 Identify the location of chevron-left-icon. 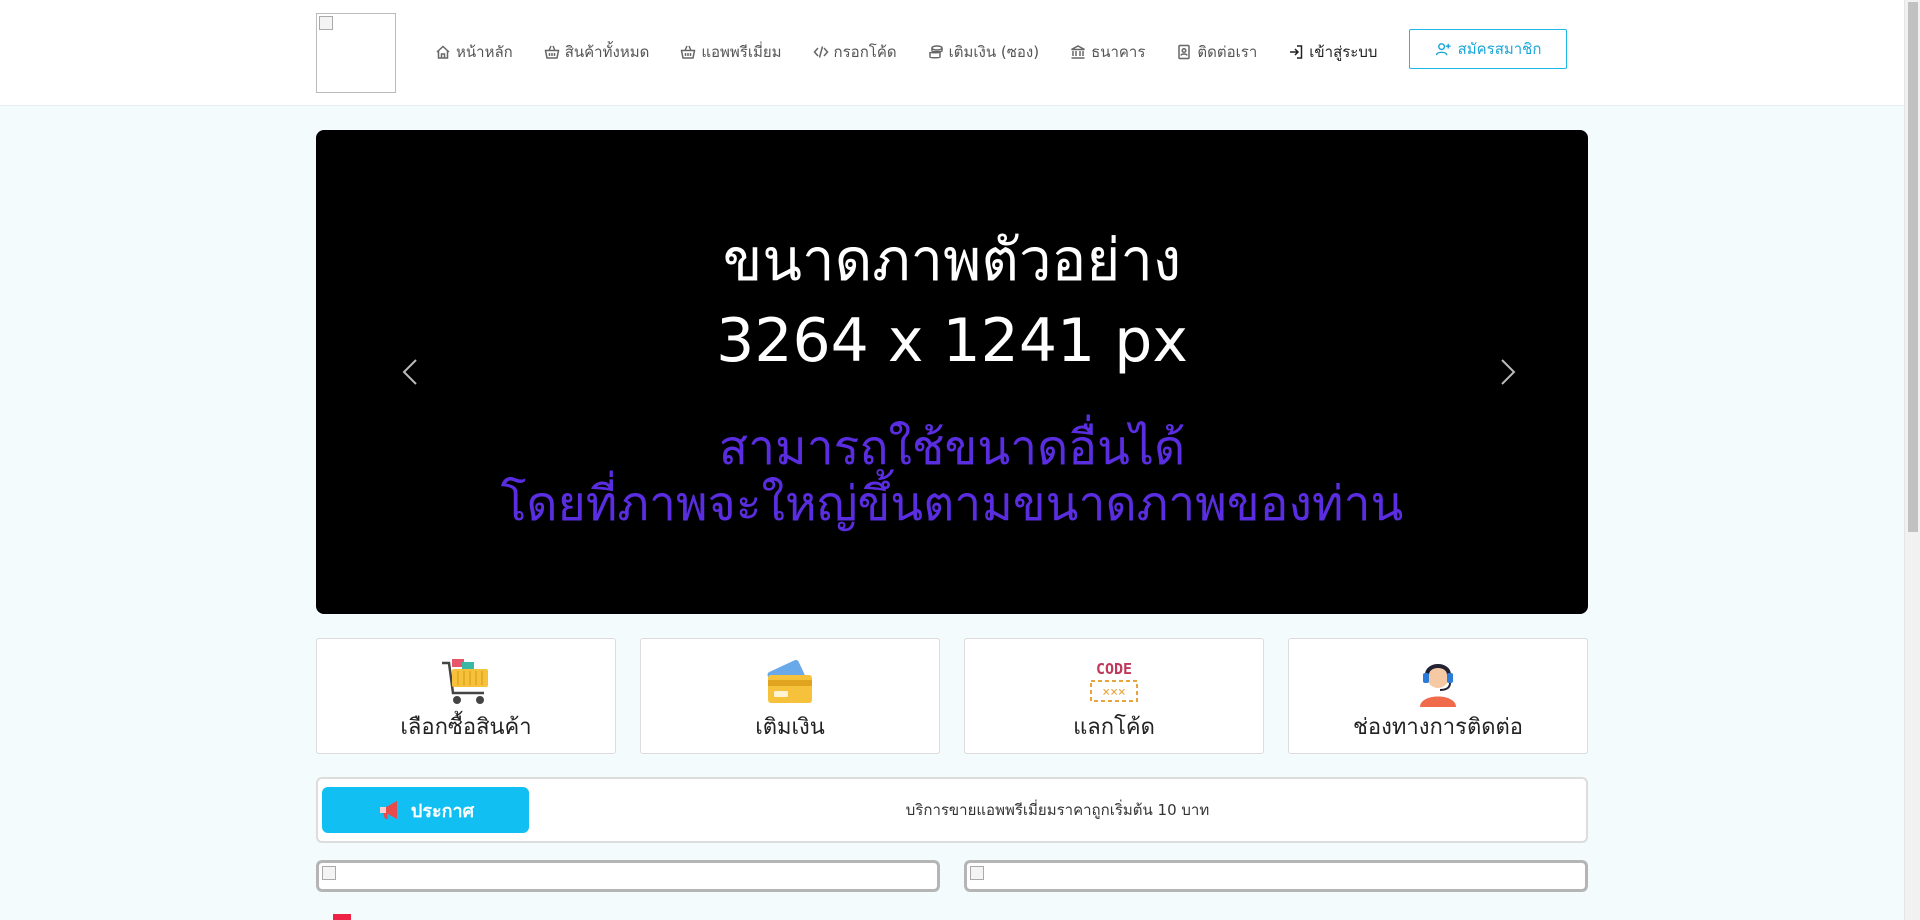
(409, 372).